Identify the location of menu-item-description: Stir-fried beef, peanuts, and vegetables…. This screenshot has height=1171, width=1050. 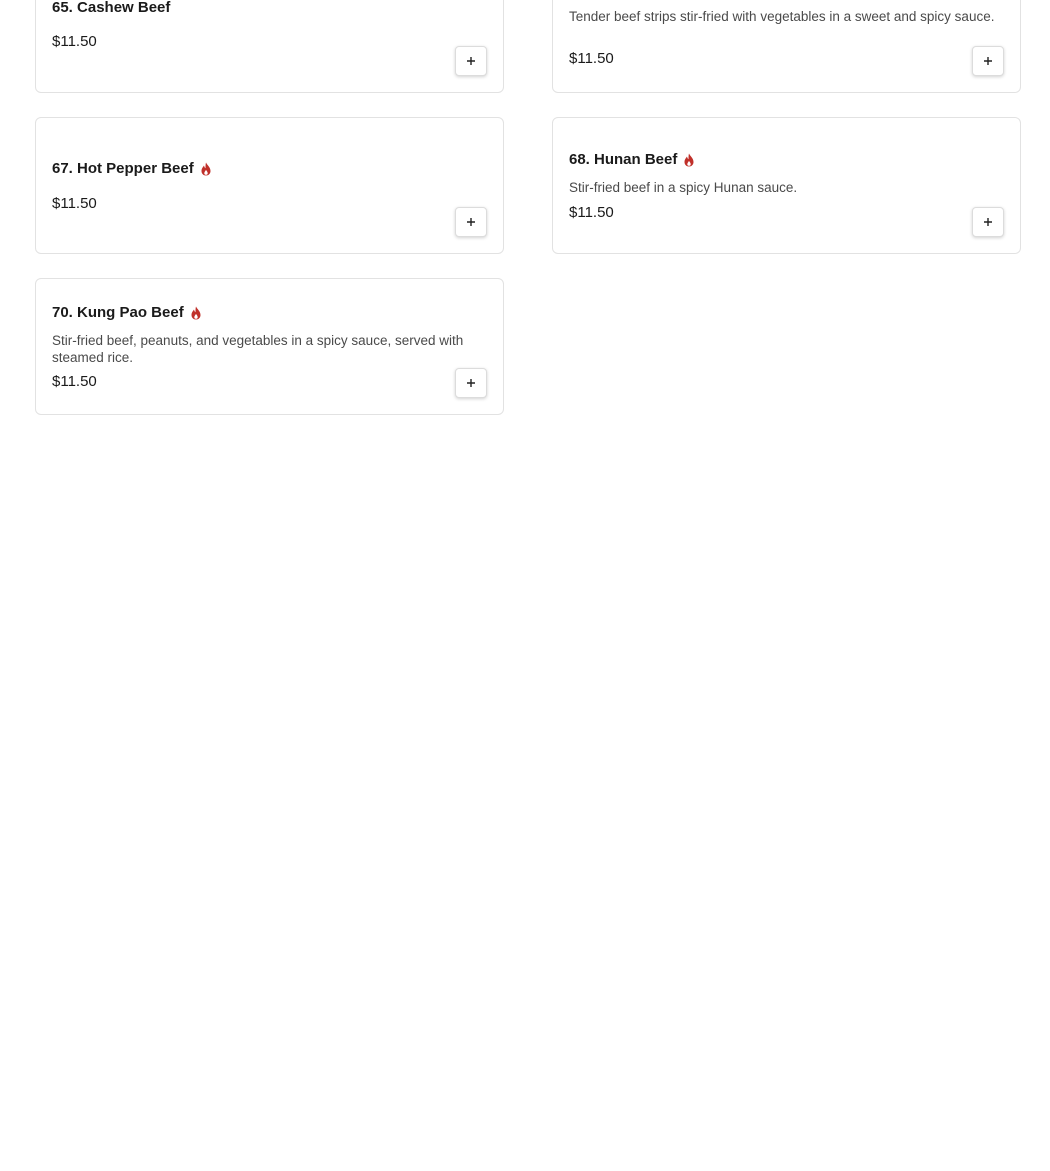
(258, 349).